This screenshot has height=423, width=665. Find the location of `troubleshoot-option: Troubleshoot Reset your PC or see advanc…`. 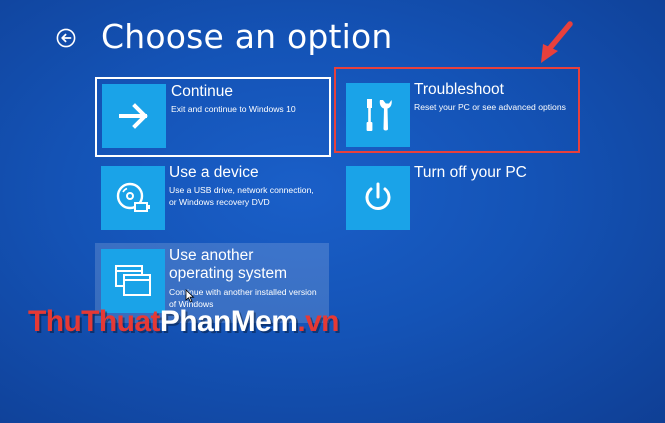

troubleshoot-option: Troubleshoot Reset your PC or see advanc… is located at coordinates (459, 116).